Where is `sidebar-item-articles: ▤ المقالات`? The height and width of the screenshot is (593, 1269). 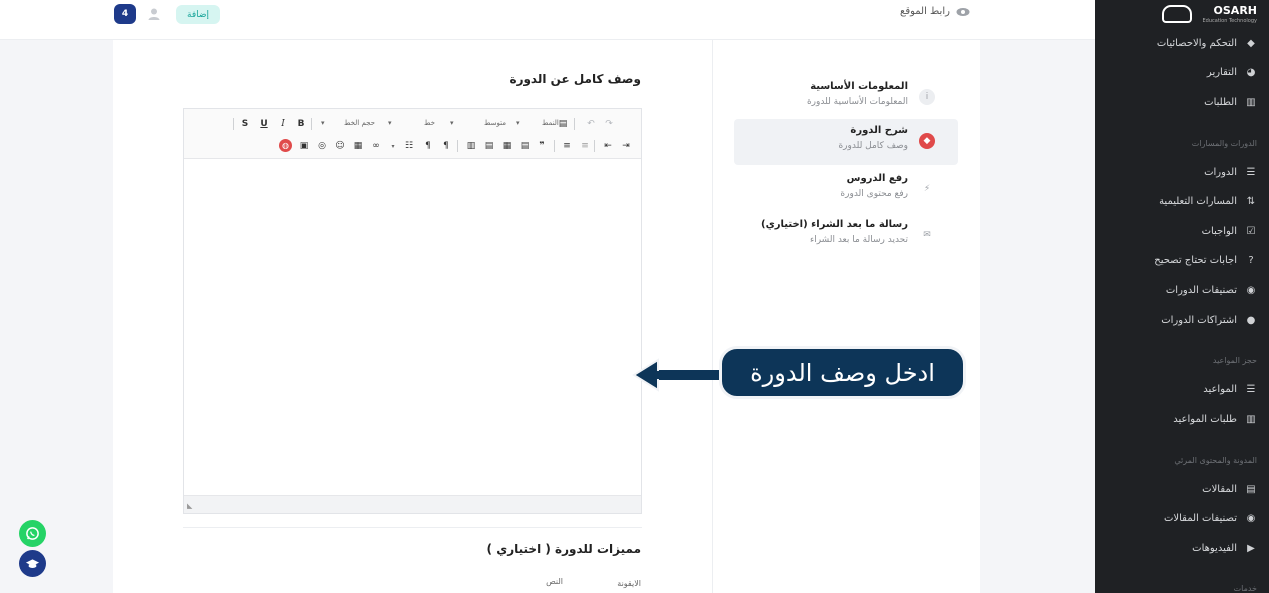 sidebar-item-articles: ▤ المقالات is located at coordinates (1182, 489).